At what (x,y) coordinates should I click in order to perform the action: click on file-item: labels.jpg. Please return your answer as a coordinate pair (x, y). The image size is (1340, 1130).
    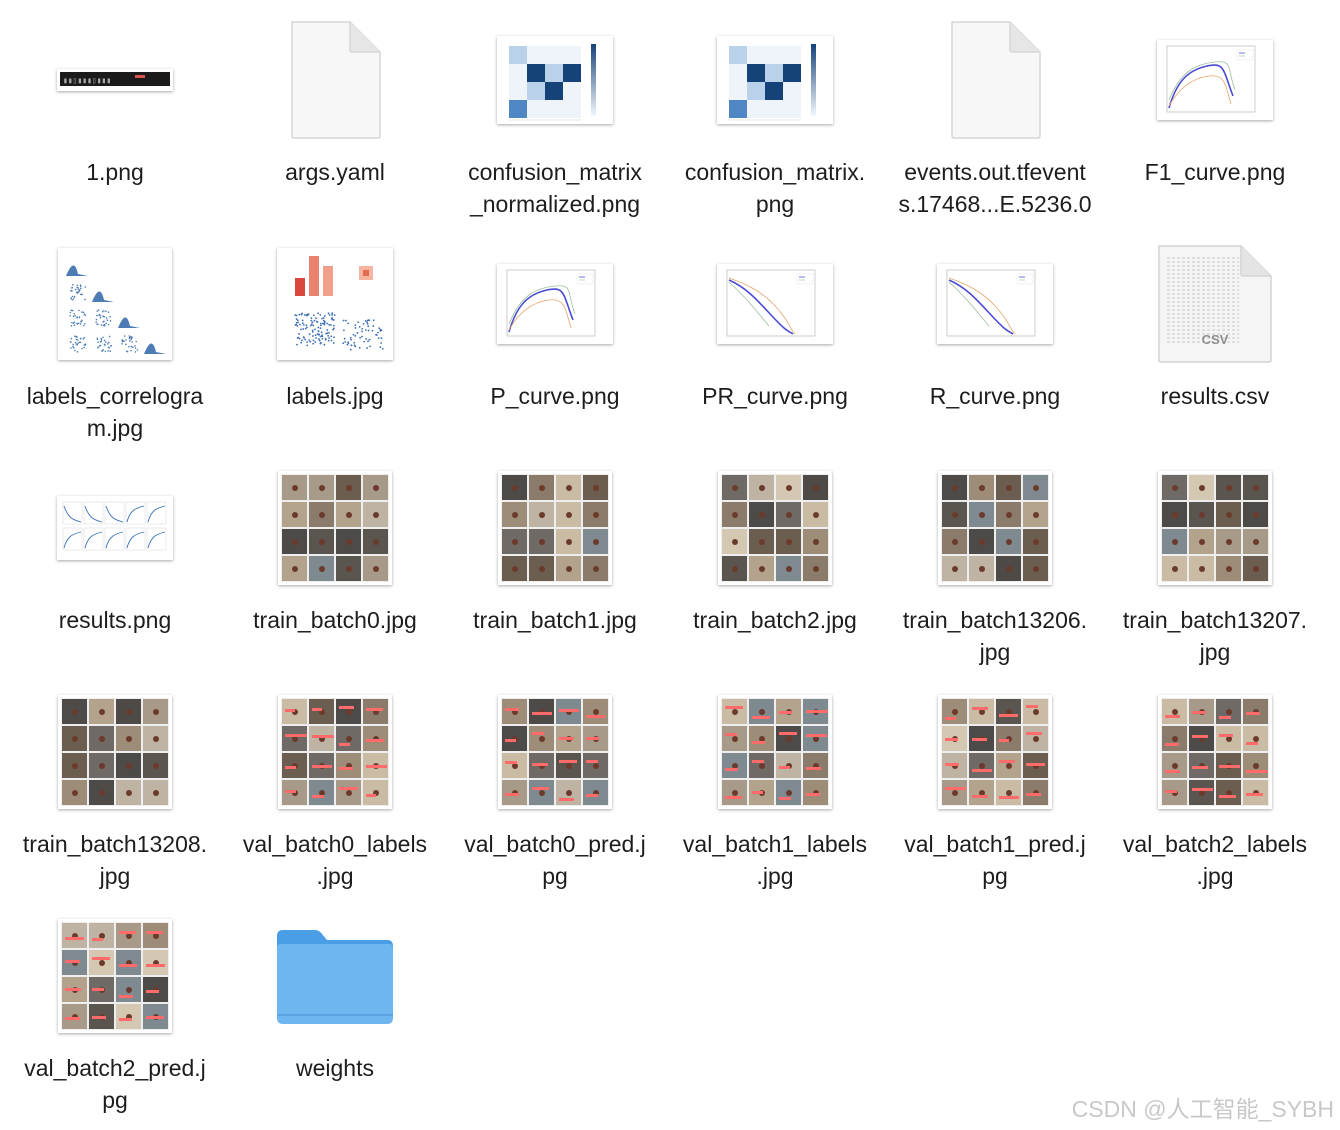
    Looking at the image, I should click on (335, 346).